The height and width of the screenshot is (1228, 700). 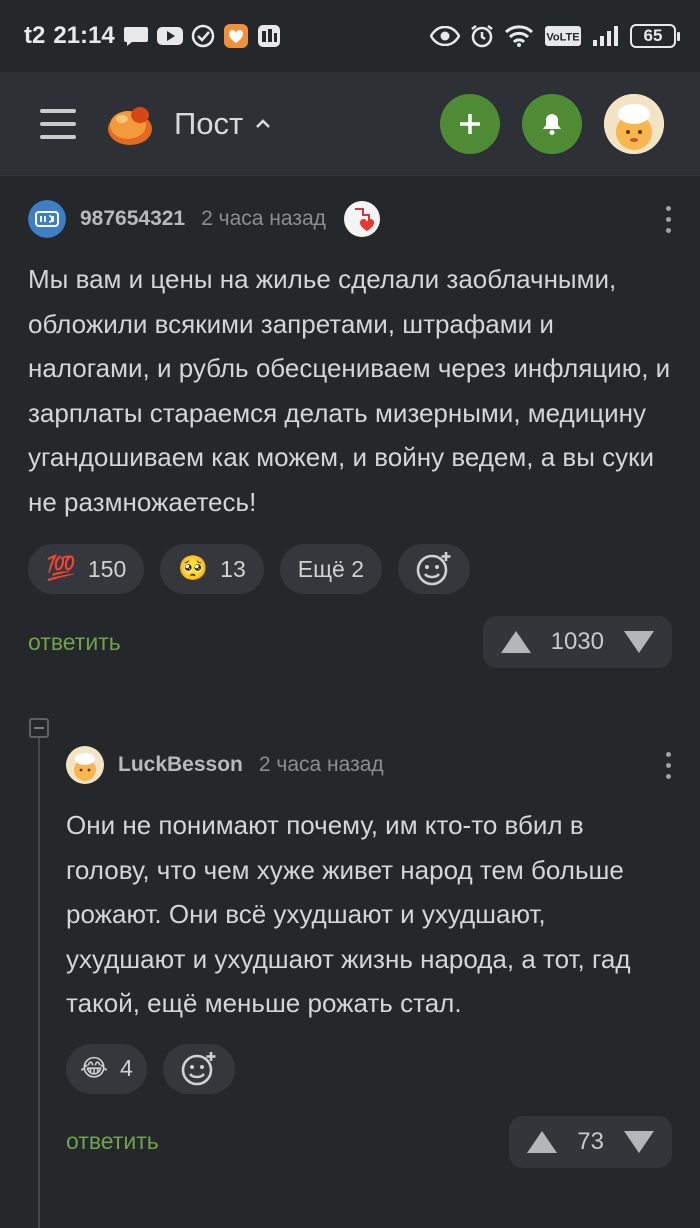 I want to click on battery-indicator: 65, so click(x=655, y=36).